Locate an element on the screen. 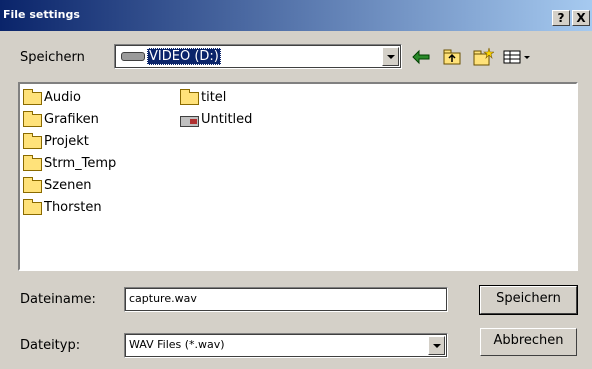  filetype-dropdown-button is located at coordinates (436, 345).